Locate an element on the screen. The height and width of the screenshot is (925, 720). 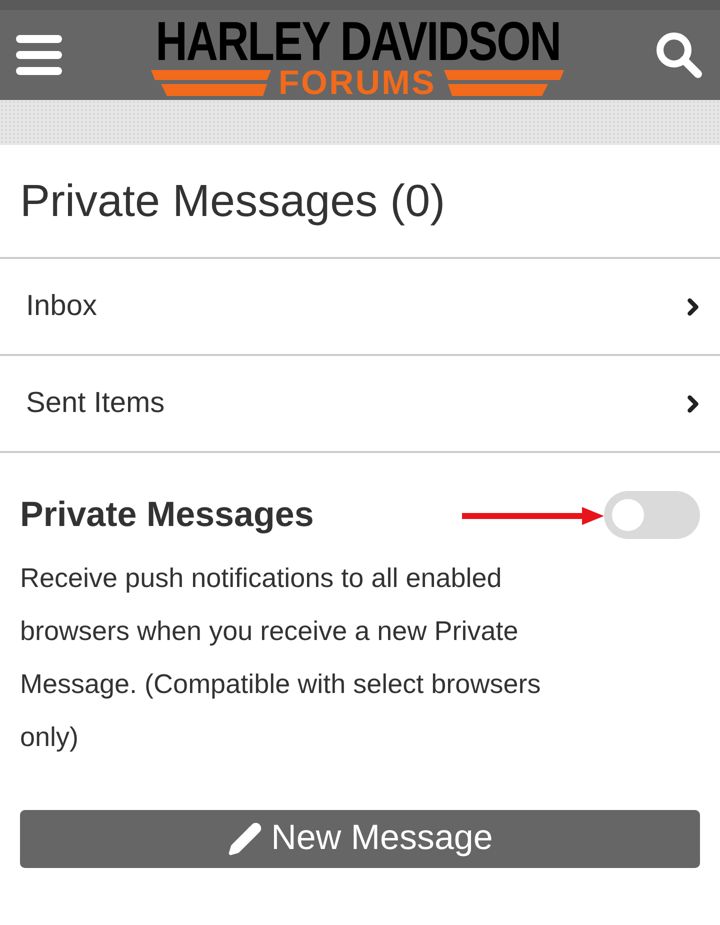
logo-subtitle: FORUMS is located at coordinates (357, 83).